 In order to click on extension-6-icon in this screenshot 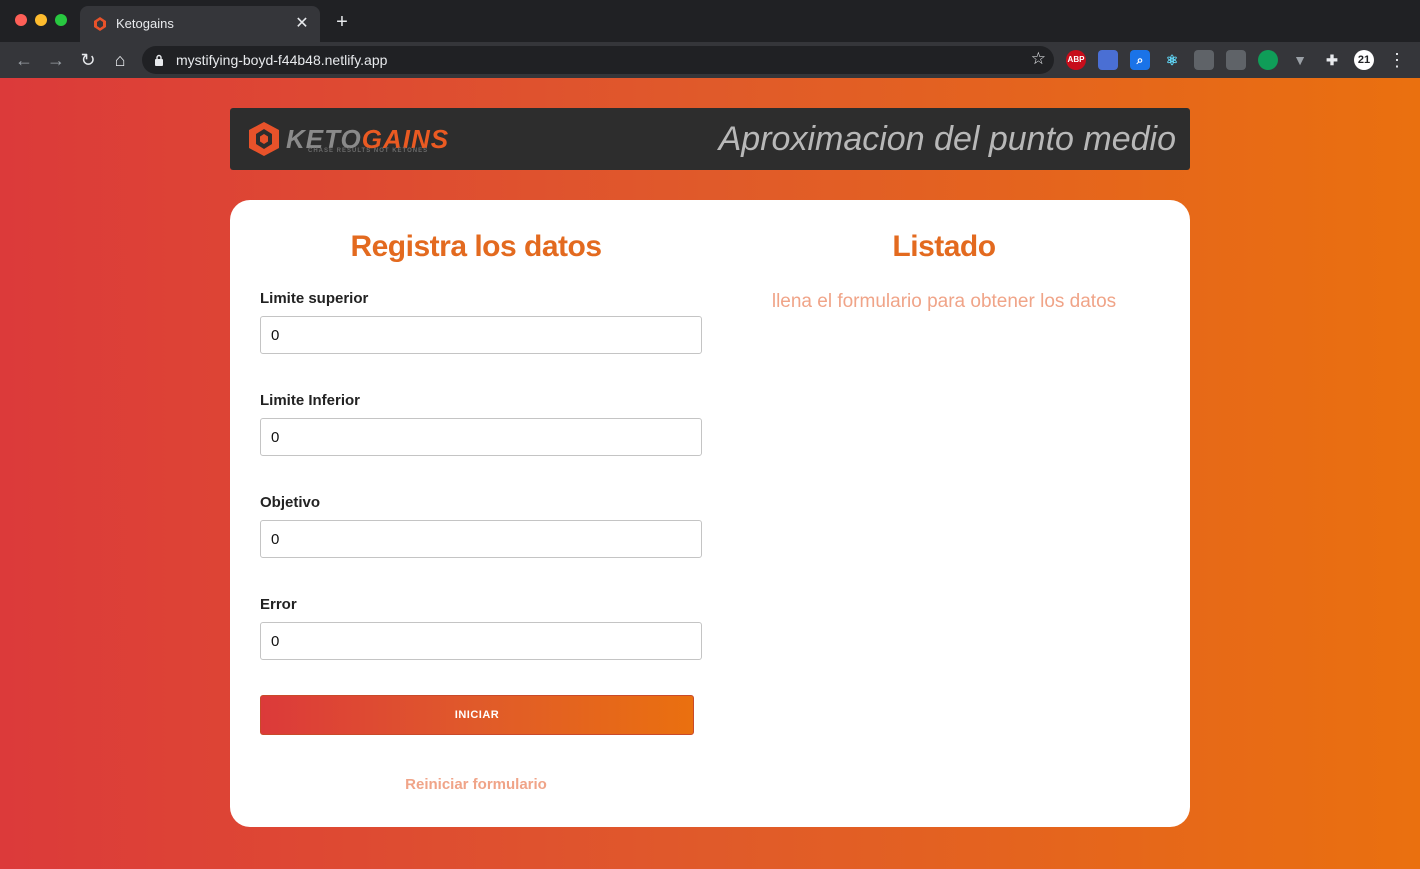, I will do `click(1236, 60)`.